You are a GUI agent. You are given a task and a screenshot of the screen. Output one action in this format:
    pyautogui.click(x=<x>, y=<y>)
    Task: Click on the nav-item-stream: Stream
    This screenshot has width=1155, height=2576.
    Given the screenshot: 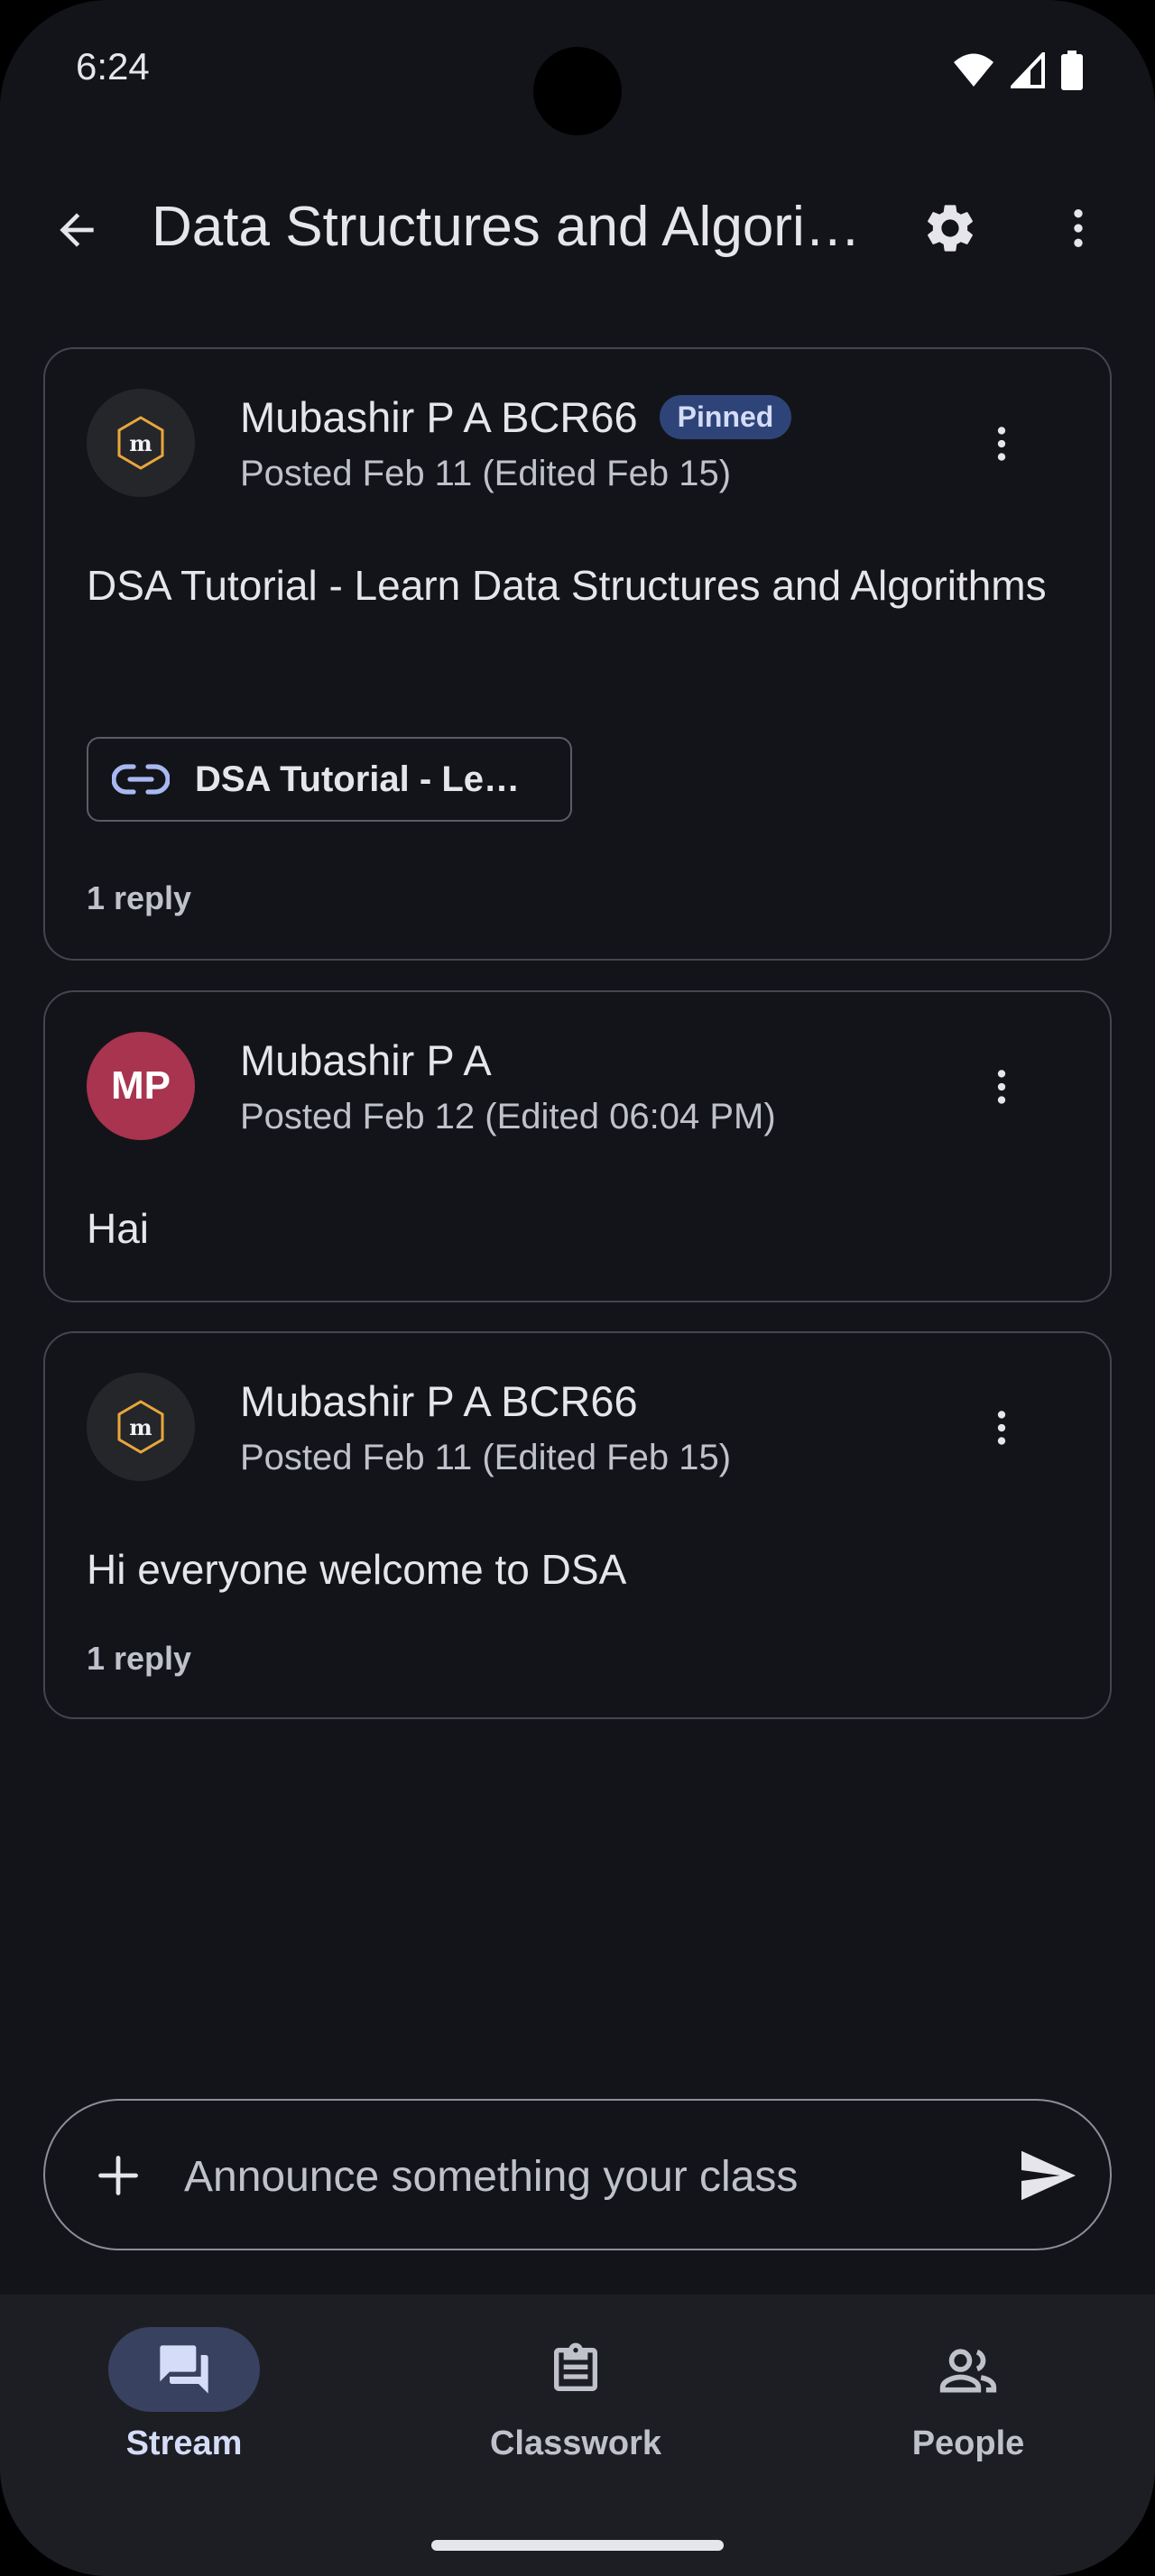 What is the action you would take?
    pyautogui.click(x=184, y=2408)
    